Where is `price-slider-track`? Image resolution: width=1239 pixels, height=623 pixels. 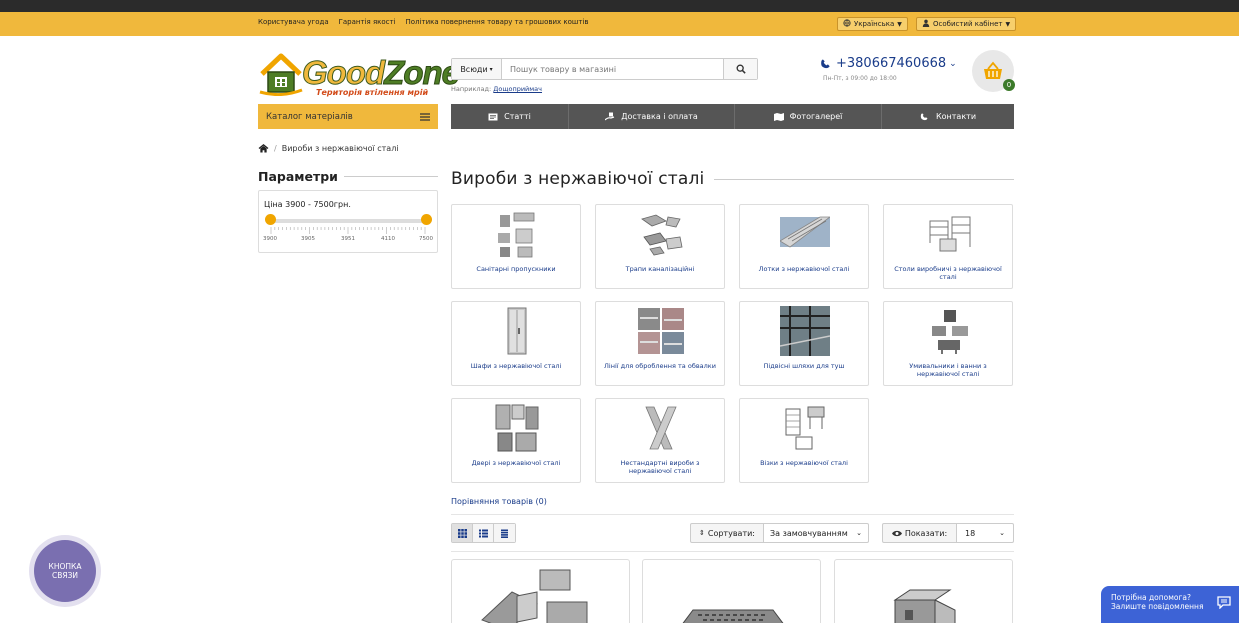 price-slider-track is located at coordinates (348, 221).